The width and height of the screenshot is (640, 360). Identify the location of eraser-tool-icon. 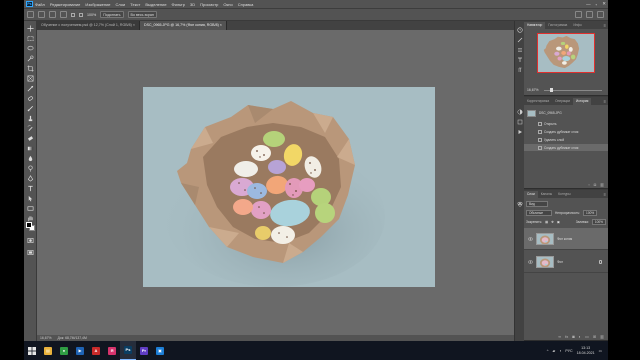
(30, 138).